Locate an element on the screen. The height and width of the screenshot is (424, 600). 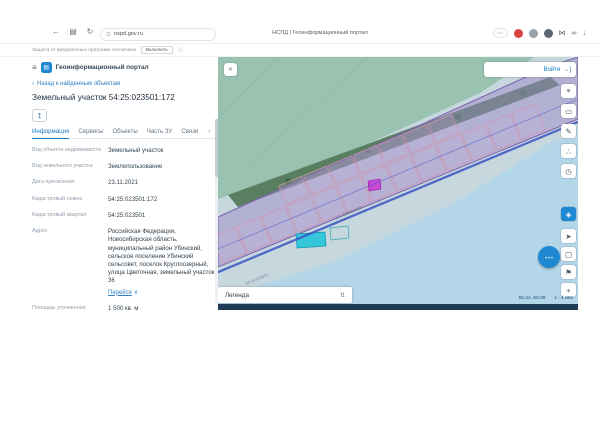
zoom-in-button: + is located at coordinates (568, 290).